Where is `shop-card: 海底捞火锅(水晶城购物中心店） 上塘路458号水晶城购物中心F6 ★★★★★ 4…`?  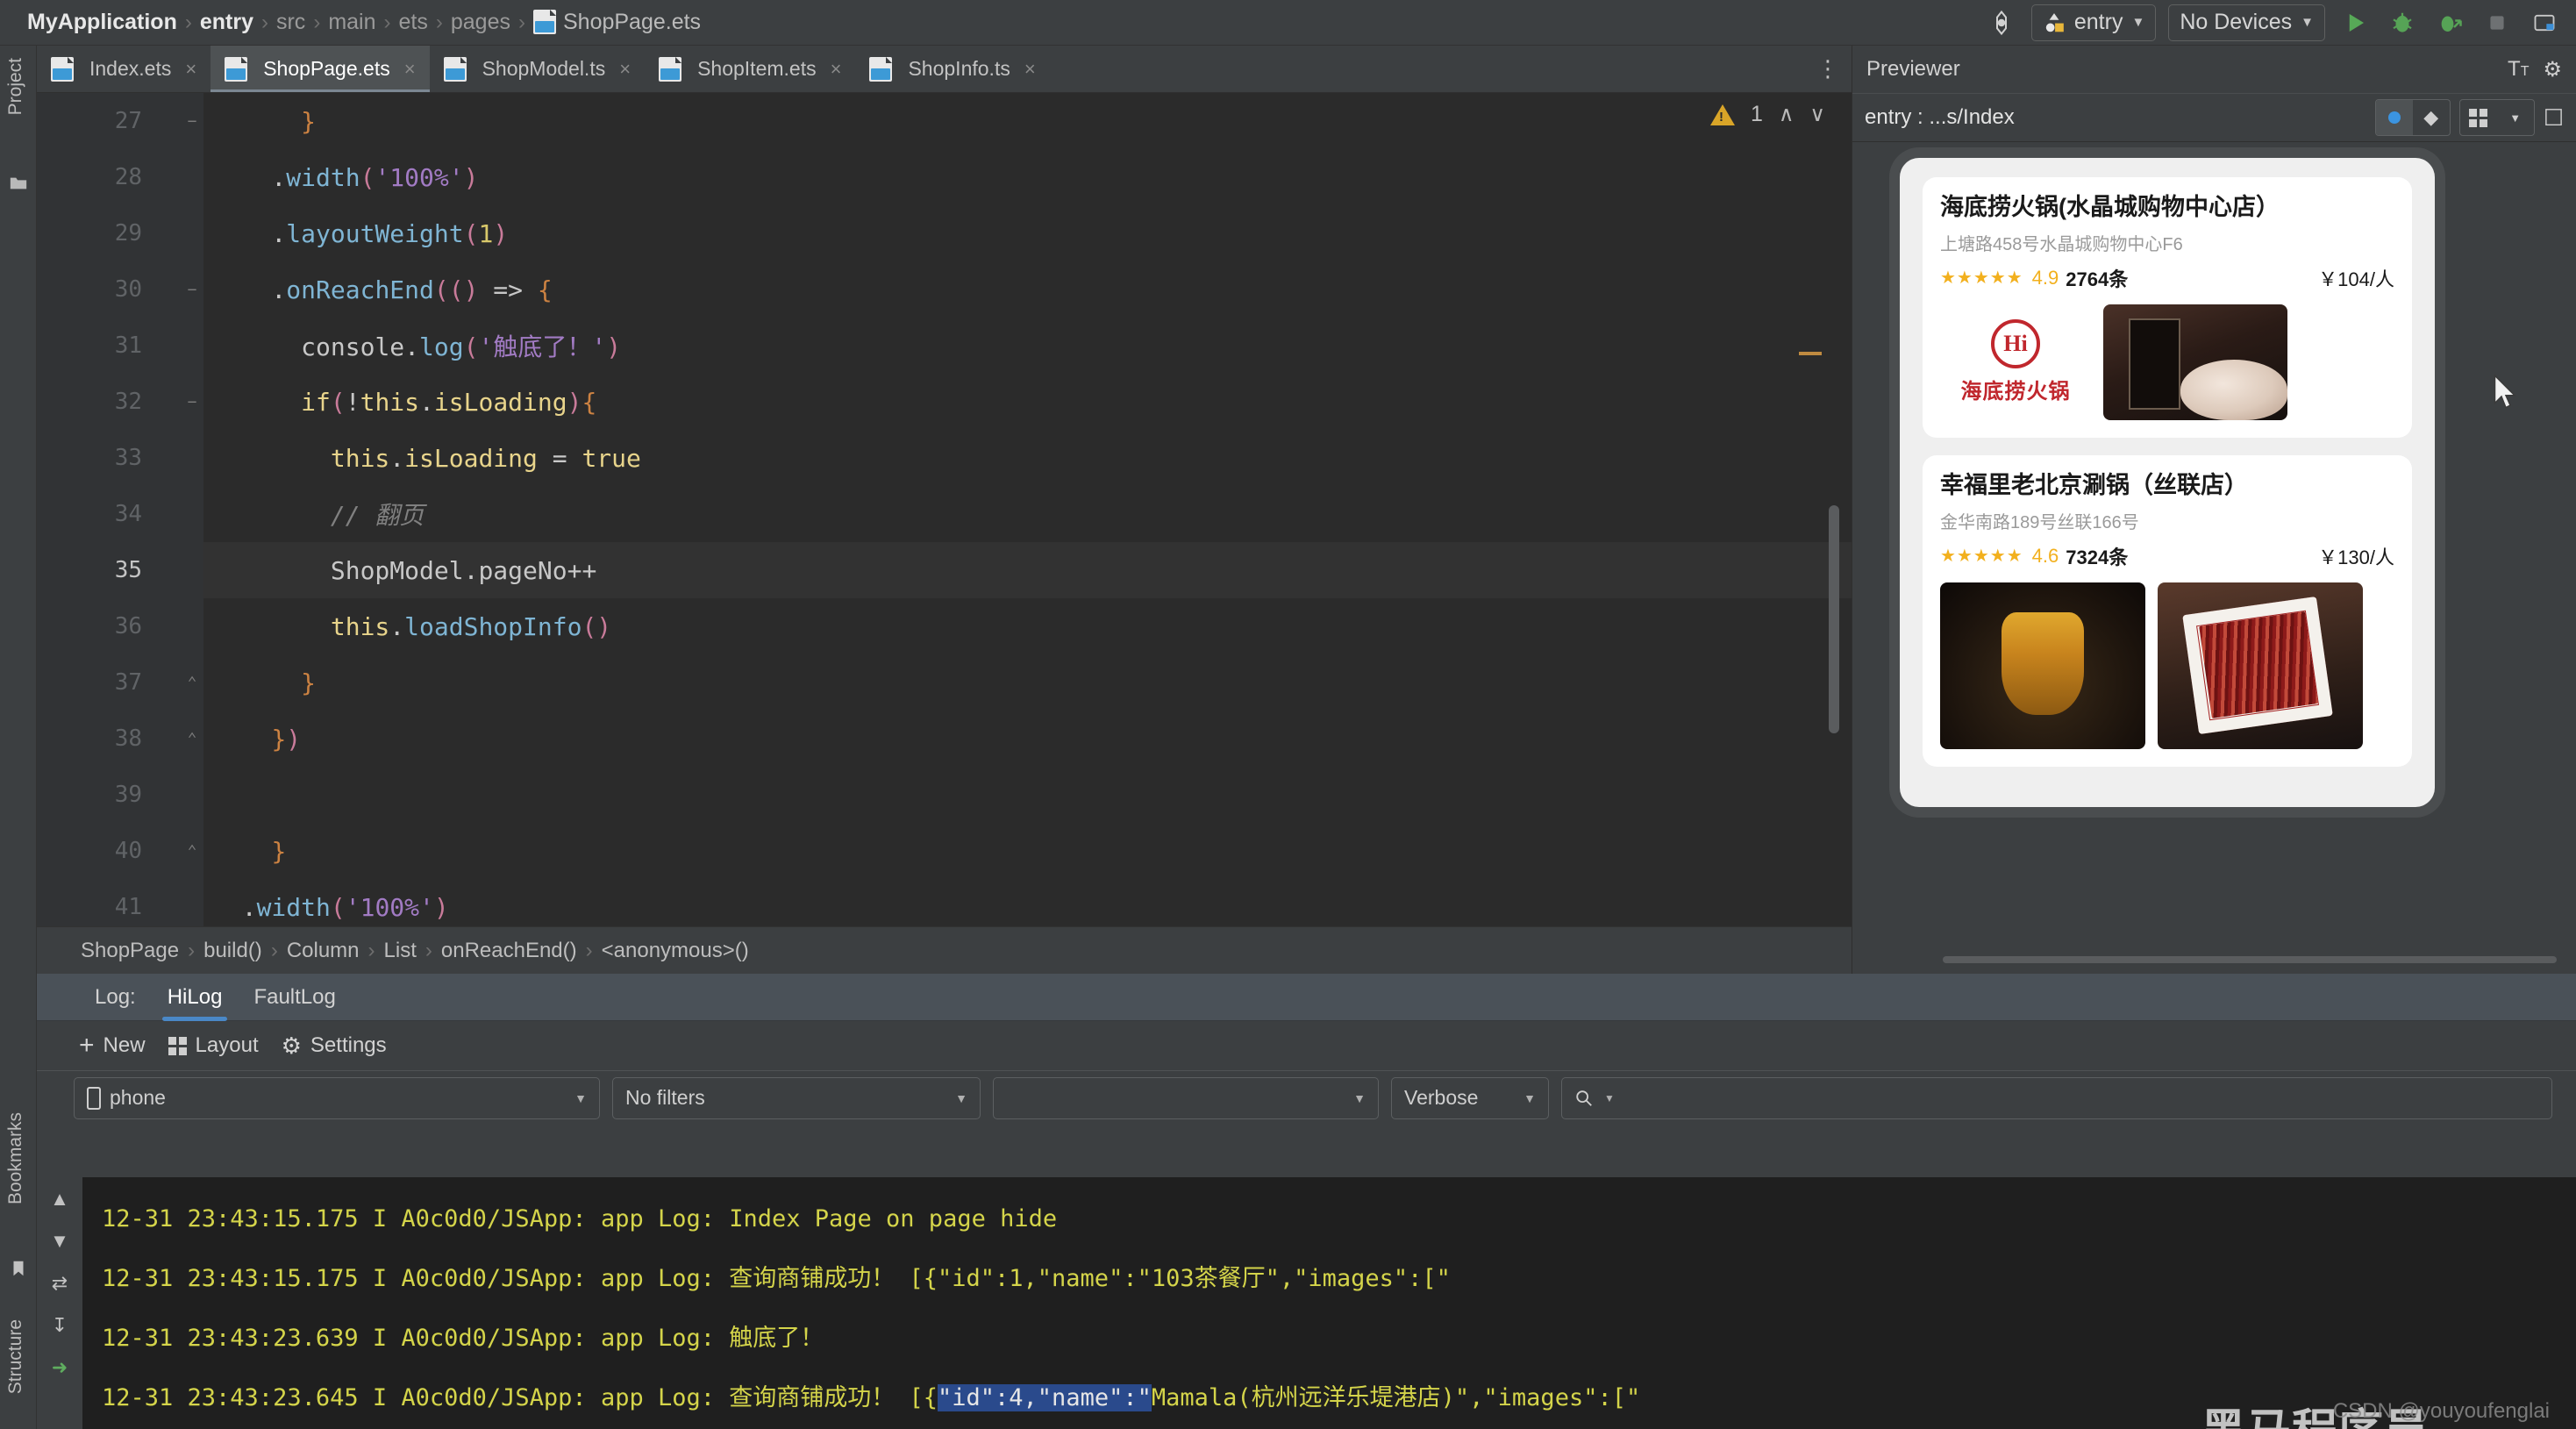 shop-card: 海底捞火锅(水晶城购物中心店） 上塘路458号水晶城购物中心F6 ★★★★★ 4… is located at coordinates (2168, 307).